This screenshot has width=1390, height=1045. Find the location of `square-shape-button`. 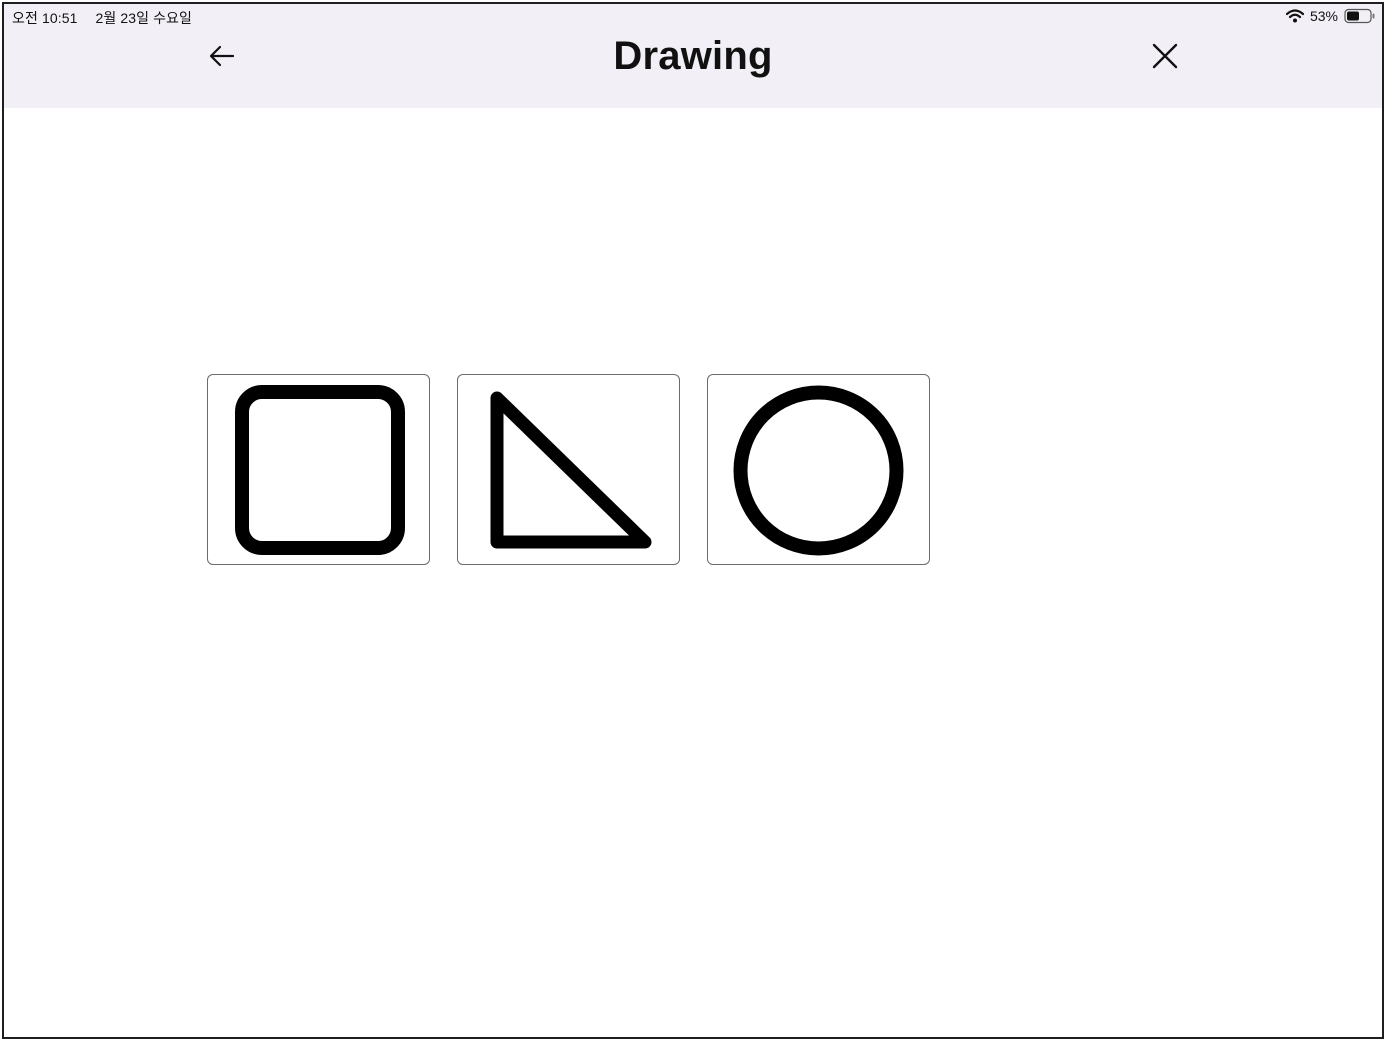

square-shape-button is located at coordinates (318, 469).